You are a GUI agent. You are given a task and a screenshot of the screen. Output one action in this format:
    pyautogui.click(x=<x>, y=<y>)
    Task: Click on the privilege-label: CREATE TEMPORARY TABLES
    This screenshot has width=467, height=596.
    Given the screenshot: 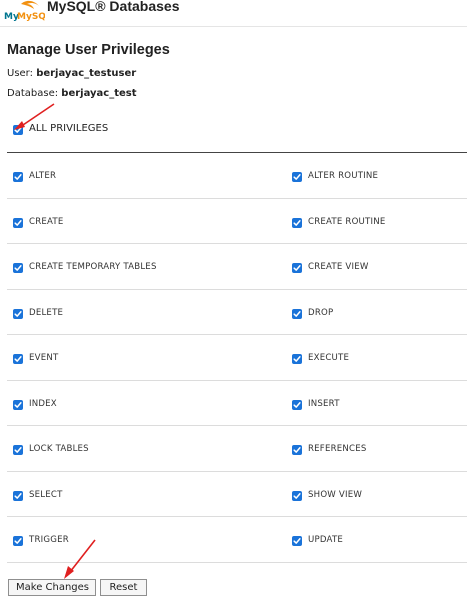 What is the action you would take?
    pyautogui.click(x=93, y=267)
    